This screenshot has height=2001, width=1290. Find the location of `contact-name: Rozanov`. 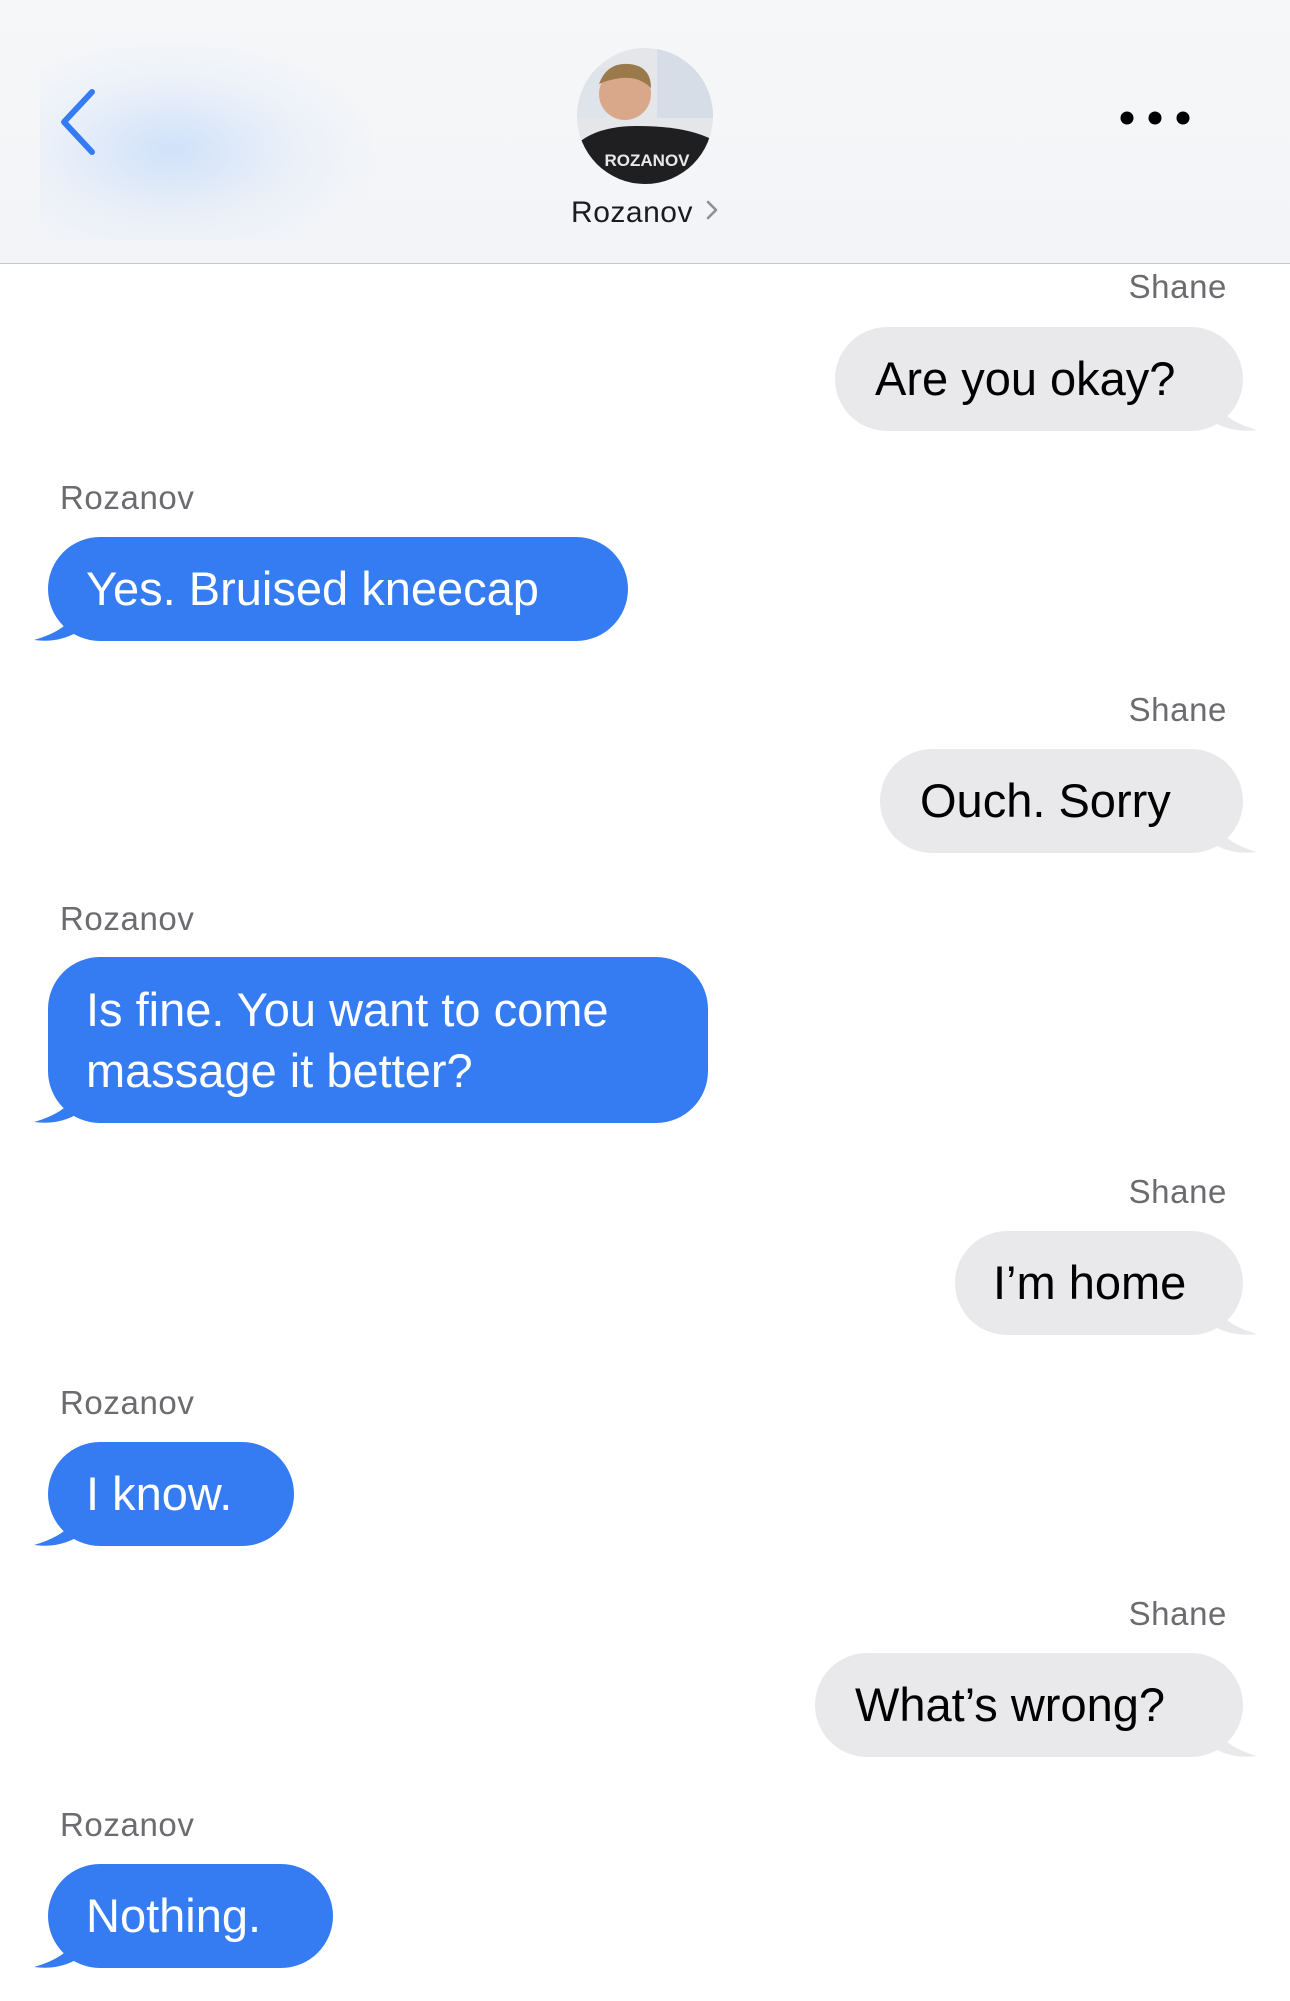

contact-name: Rozanov is located at coordinates (632, 212).